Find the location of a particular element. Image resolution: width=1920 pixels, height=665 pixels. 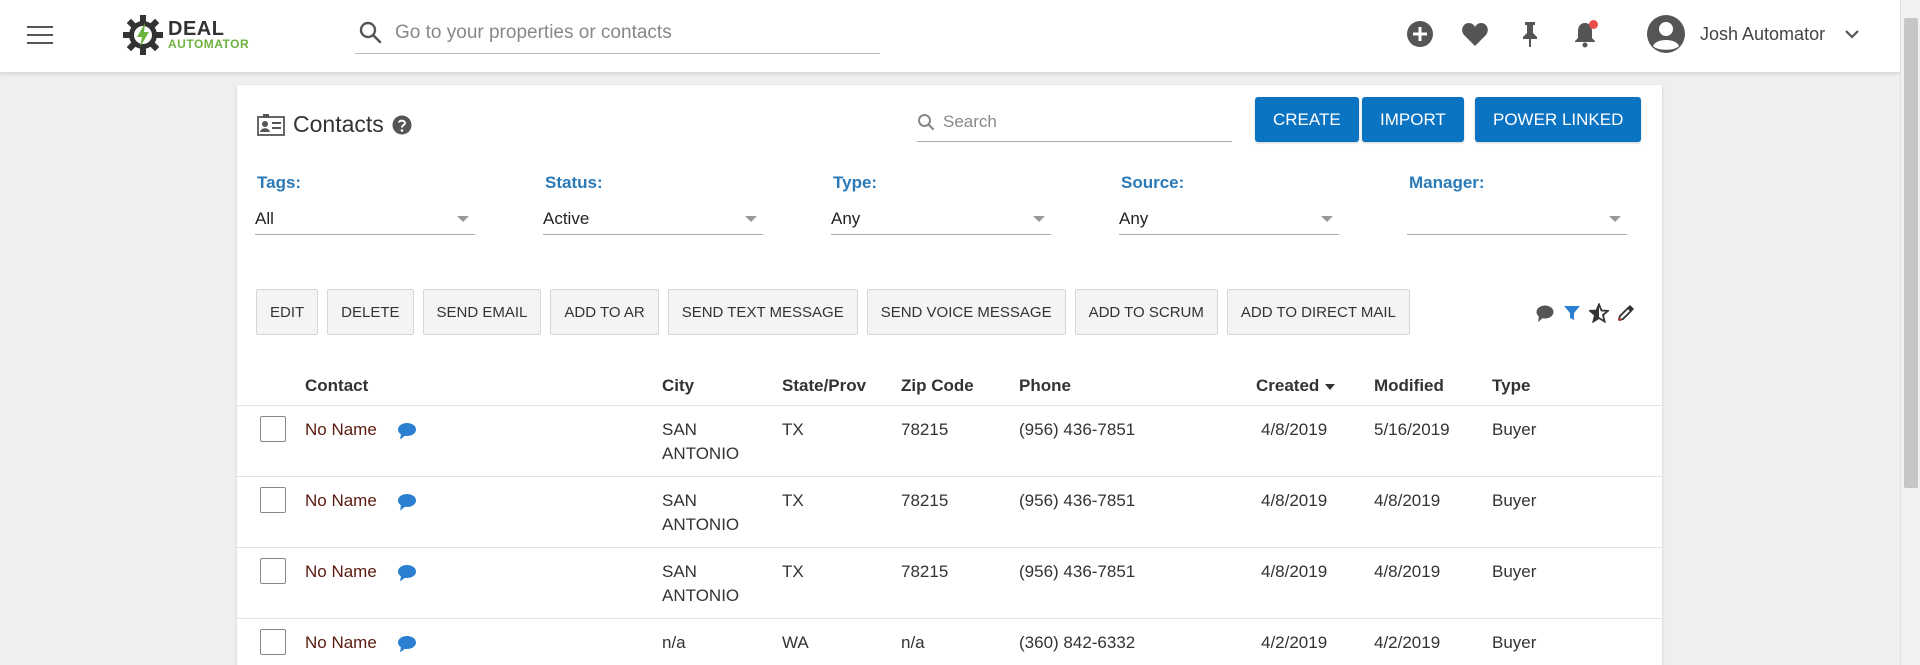

logo-text-deal: DEAL is located at coordinates (196, 29).